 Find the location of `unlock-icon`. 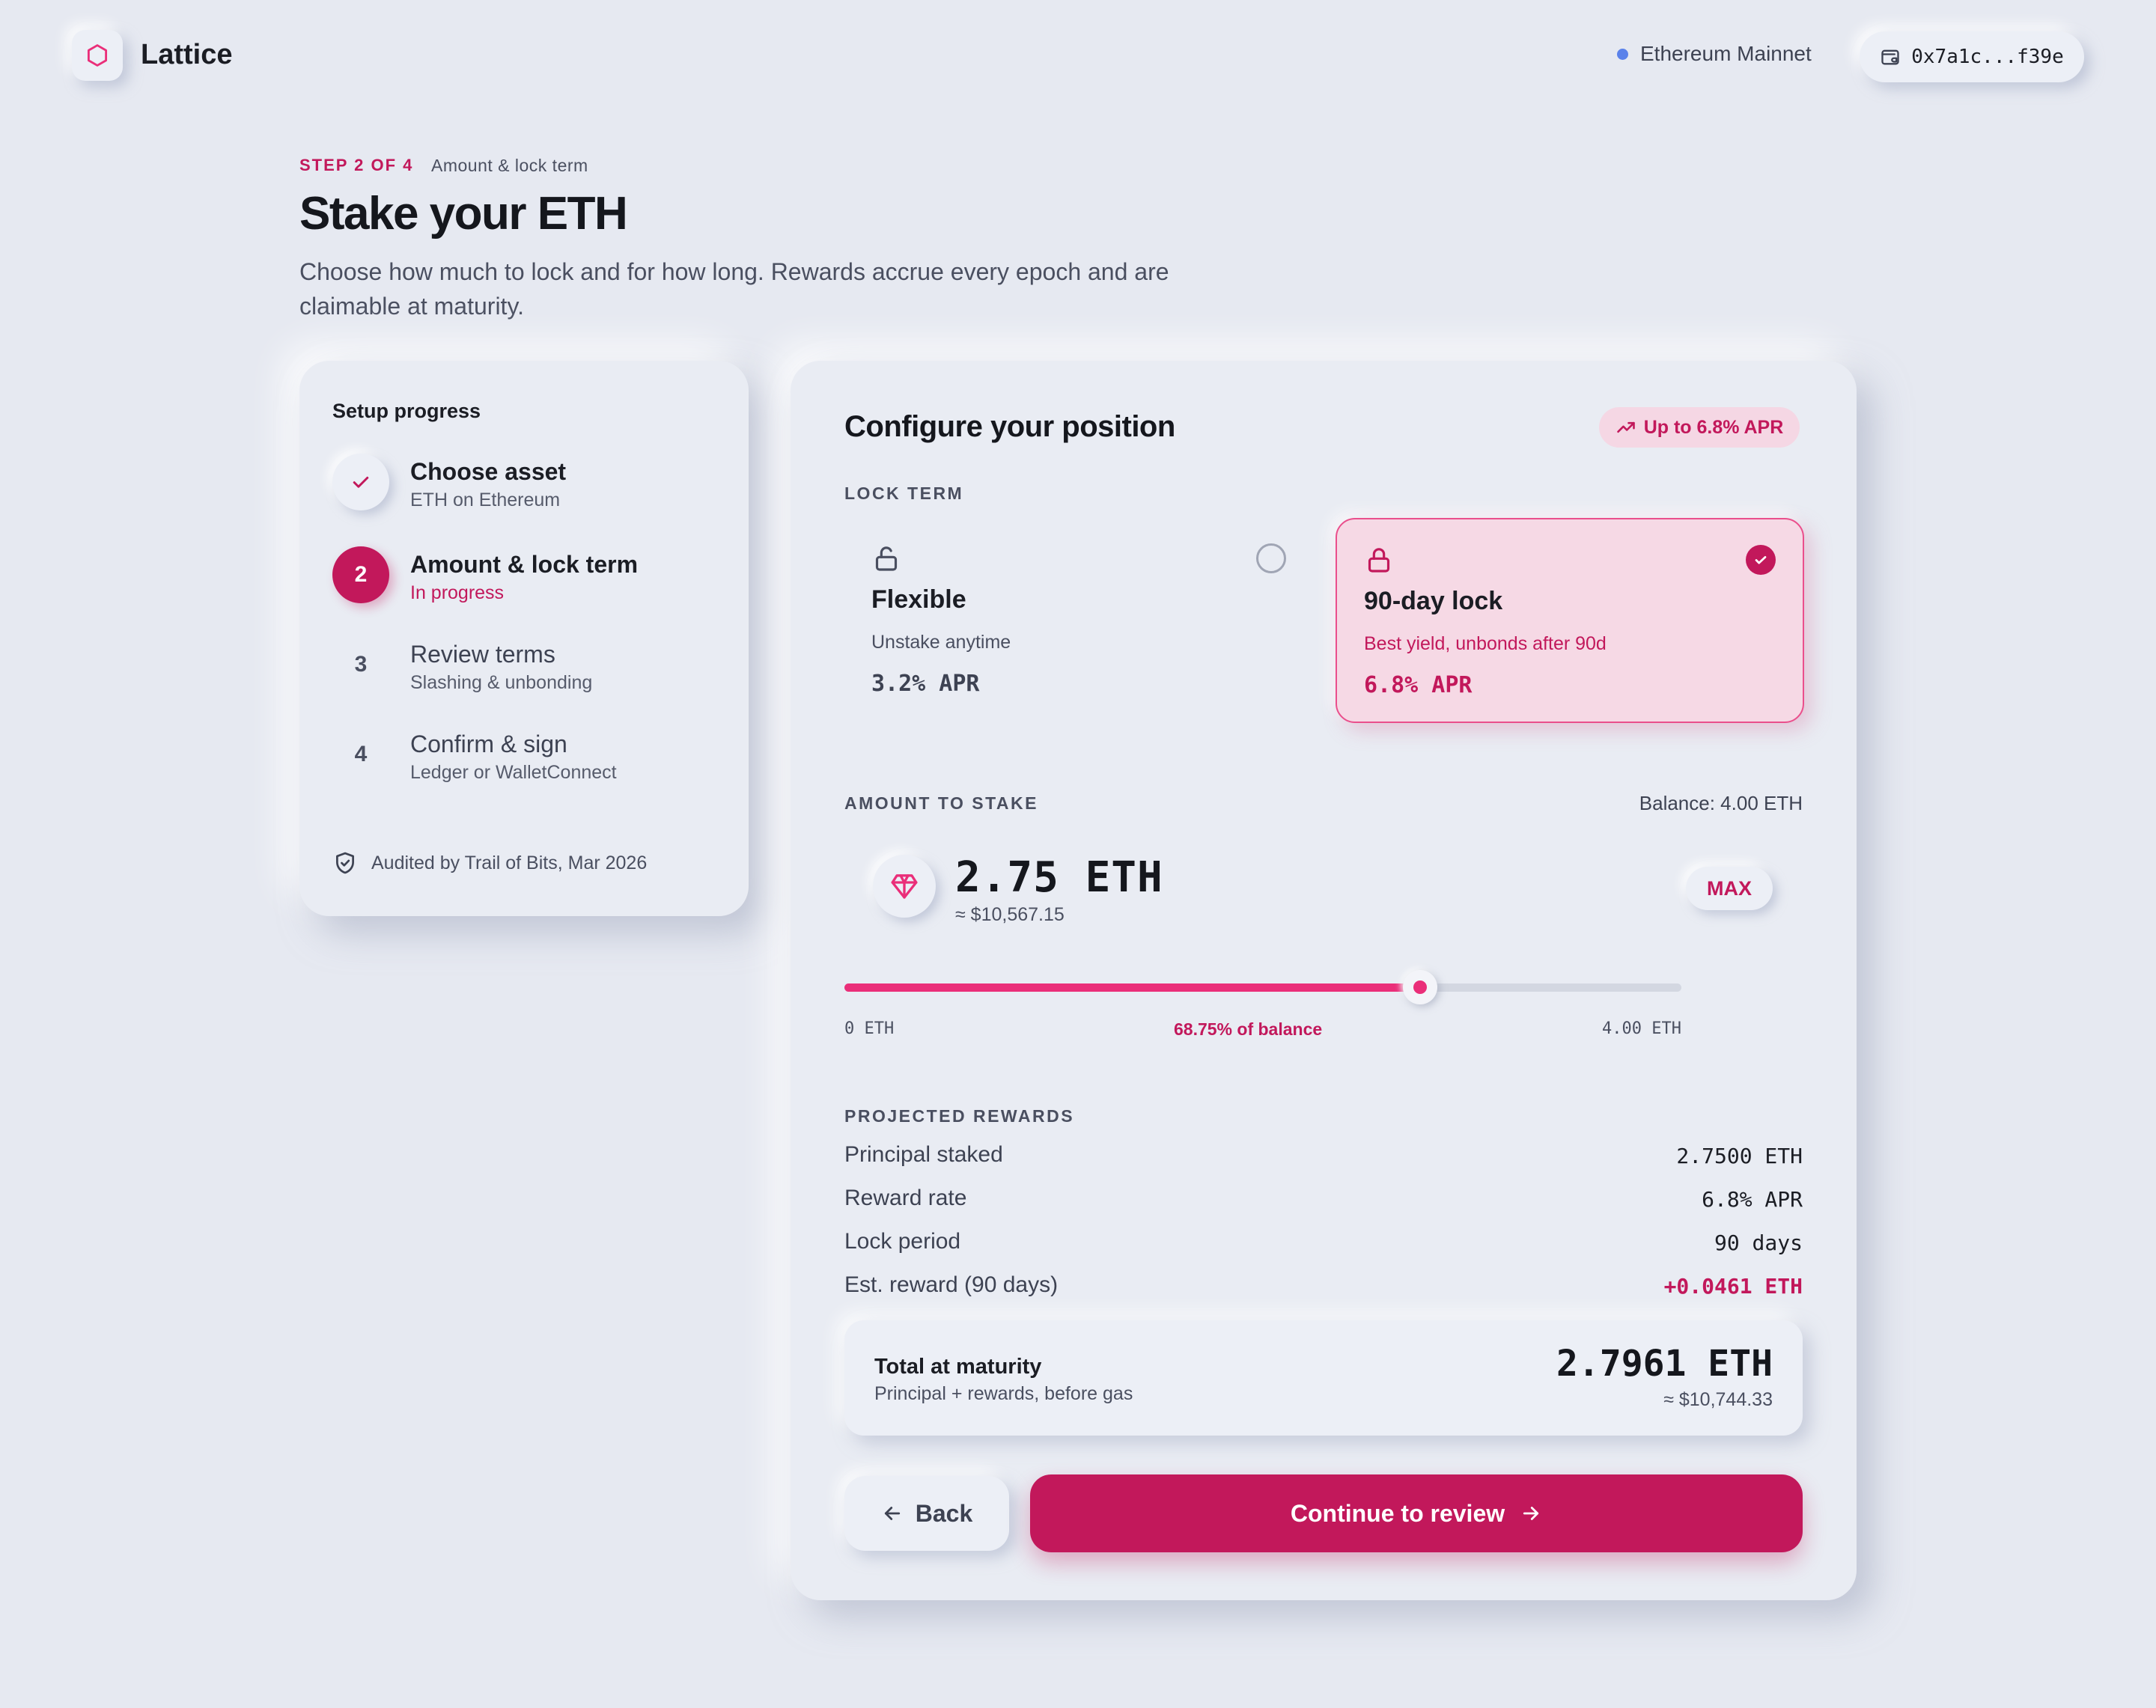

unlock-icon is located at coordinates (886, 558).